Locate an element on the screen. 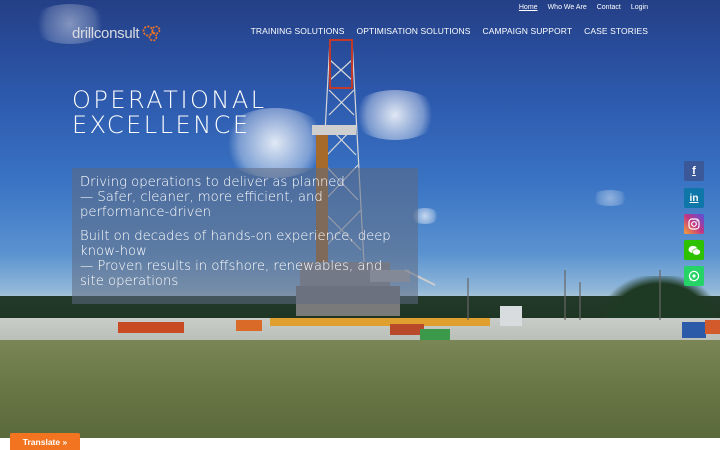  headline-line-1: OPERATIONAL is located at coordinates (169, 100).